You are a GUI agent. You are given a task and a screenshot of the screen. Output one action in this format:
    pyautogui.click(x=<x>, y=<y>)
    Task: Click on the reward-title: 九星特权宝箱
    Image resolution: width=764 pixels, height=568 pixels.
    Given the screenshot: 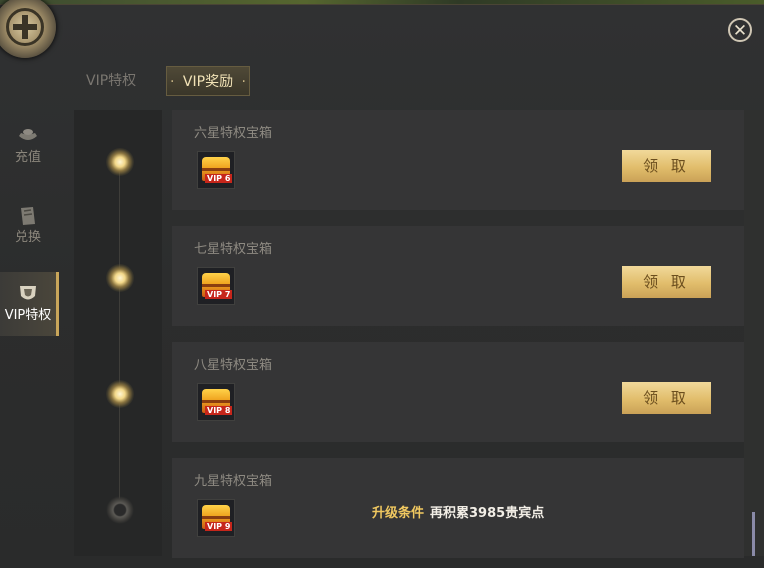 What is the action you would take?
    pyautogui.click(x=233, y=481)
    